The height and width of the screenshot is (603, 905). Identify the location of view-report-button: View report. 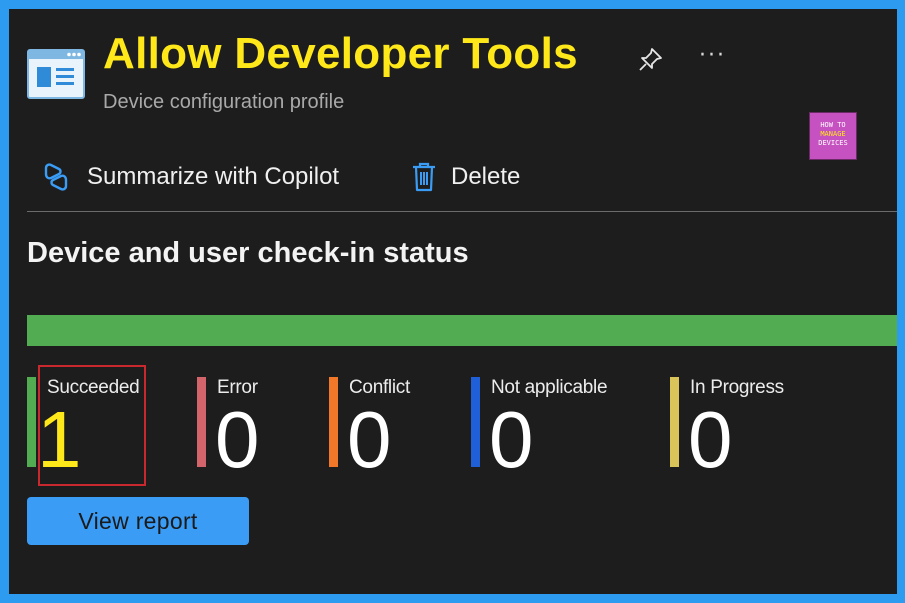
(138, 521).